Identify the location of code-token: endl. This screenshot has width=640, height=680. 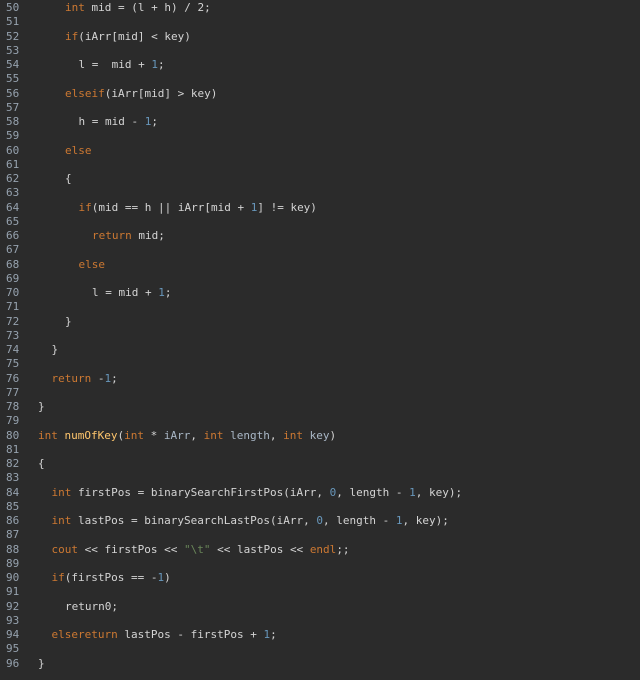
(323, 549).